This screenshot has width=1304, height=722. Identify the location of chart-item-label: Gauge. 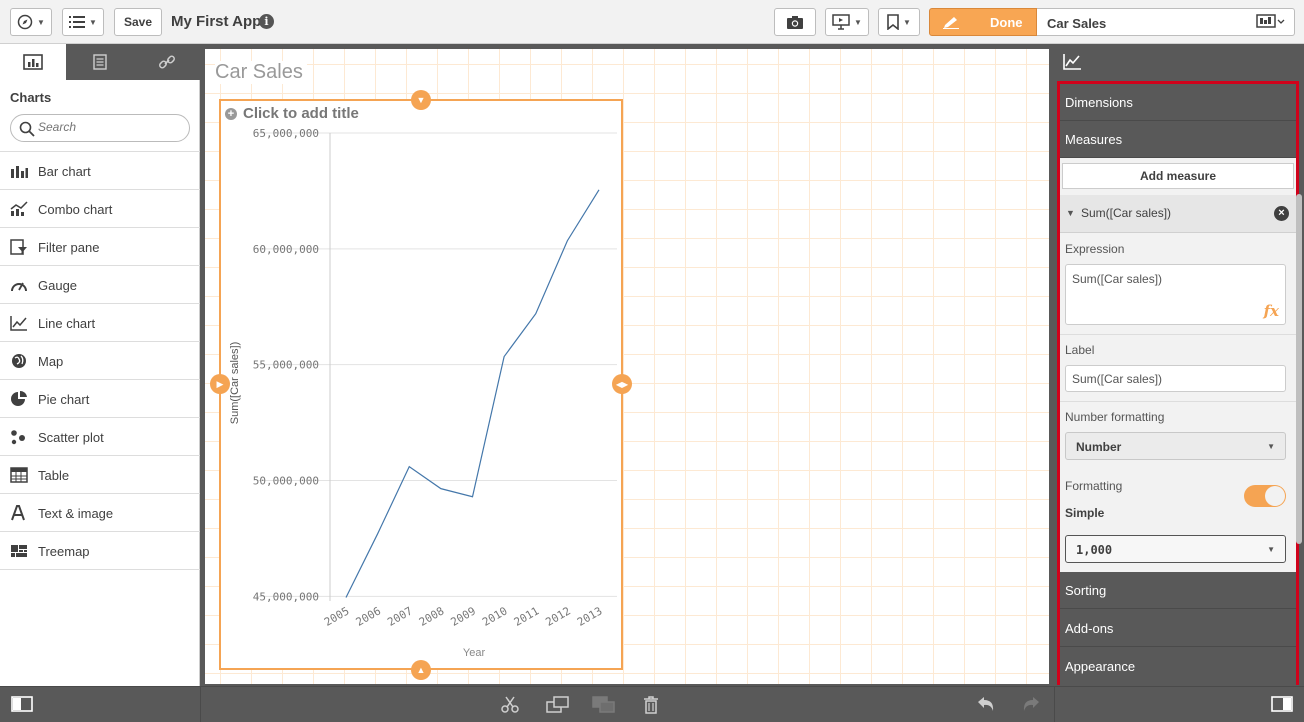
(58, 285).